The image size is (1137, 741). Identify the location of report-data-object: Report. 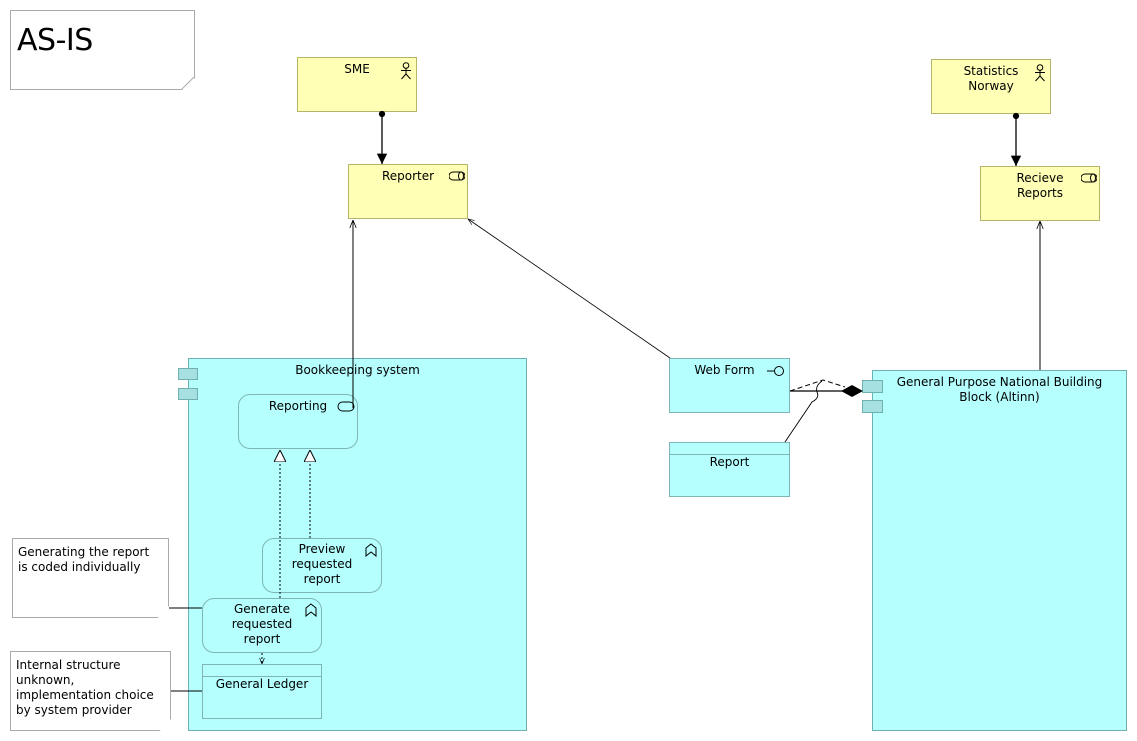
(729, 469).